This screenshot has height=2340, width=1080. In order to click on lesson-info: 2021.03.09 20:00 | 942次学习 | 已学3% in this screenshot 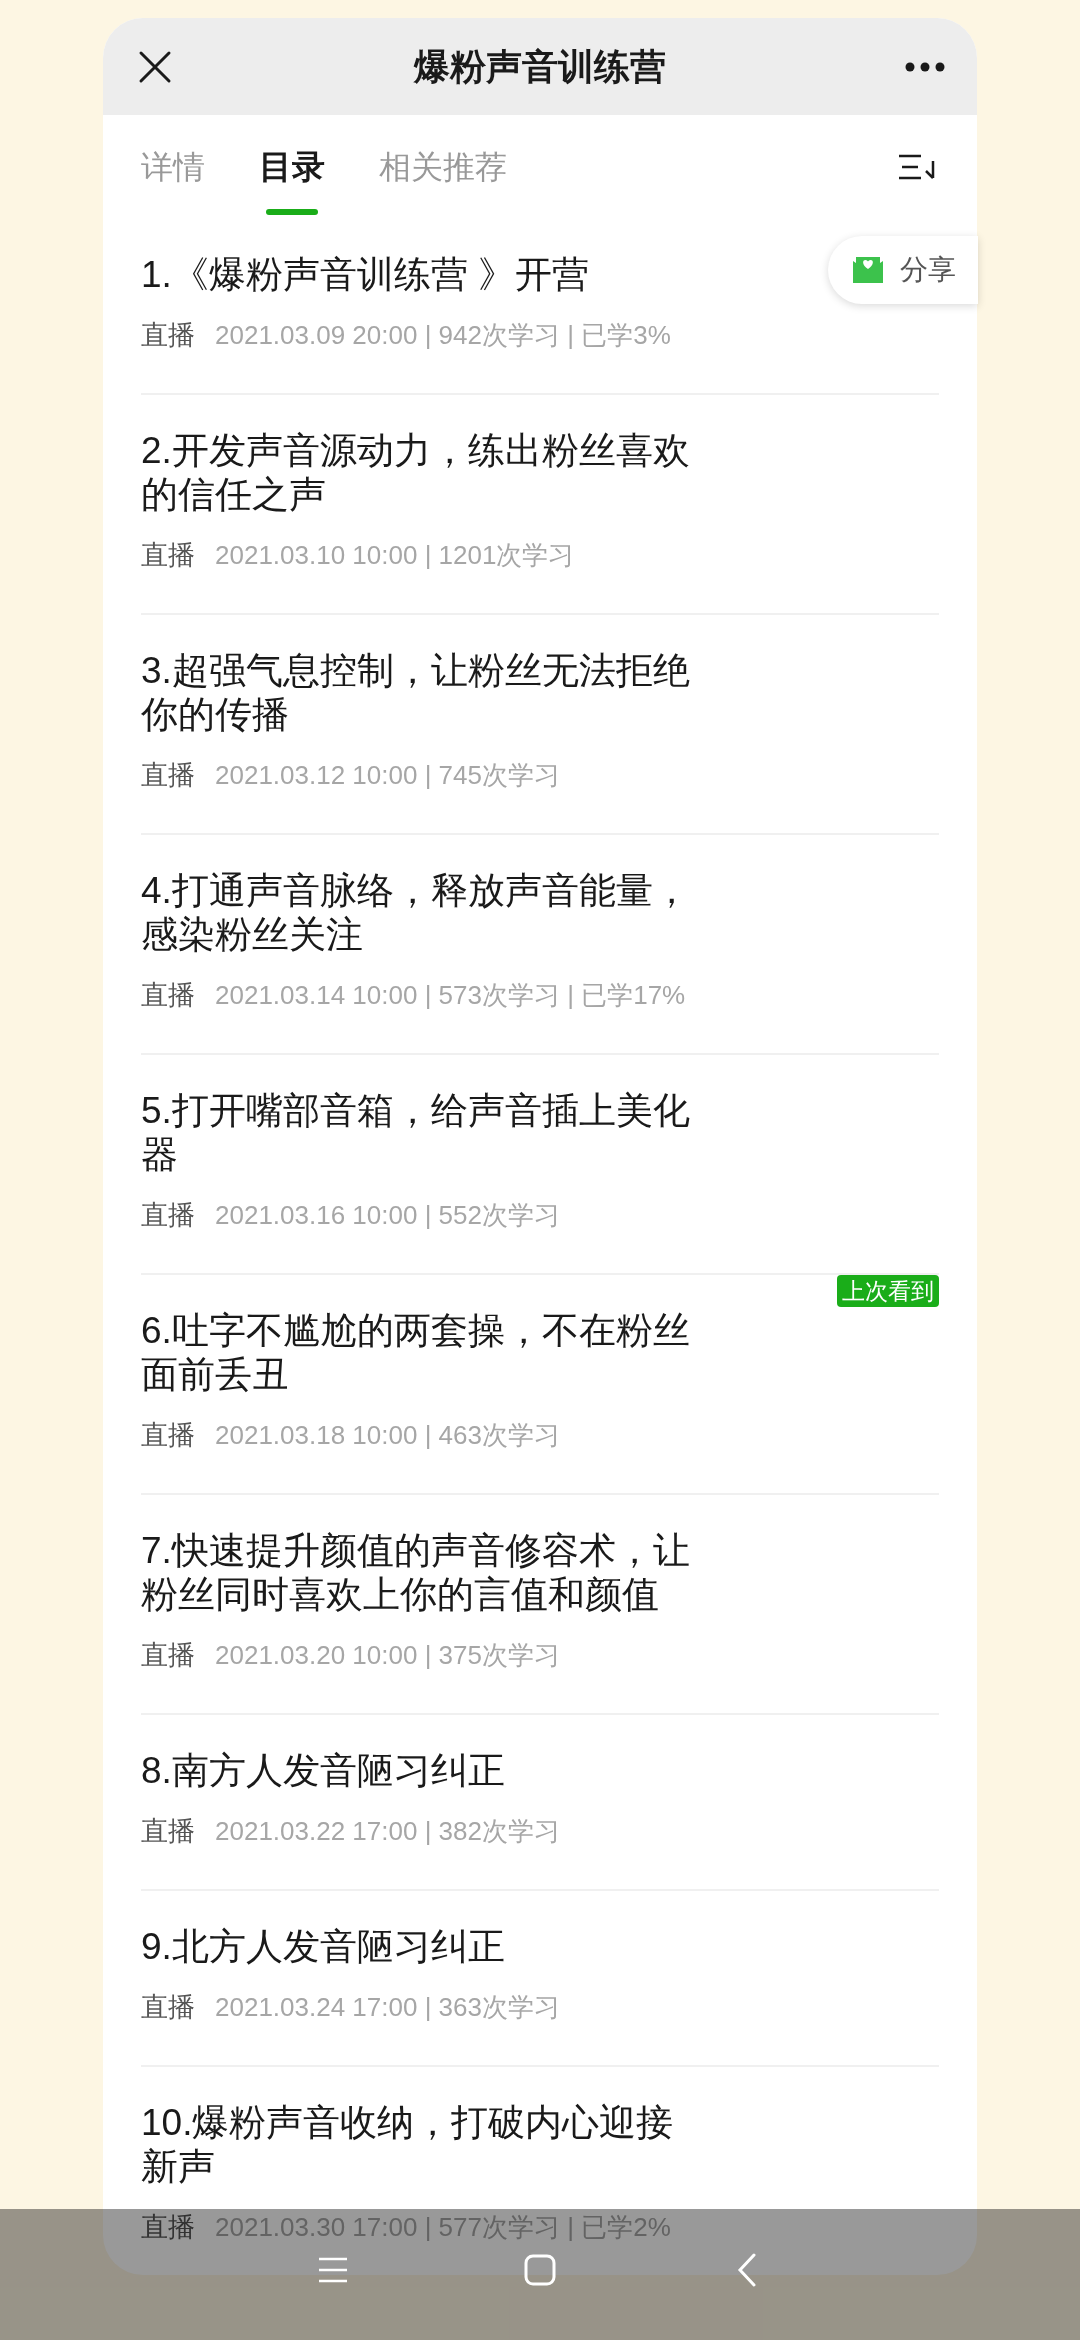, I will do `click(443, 335)`.